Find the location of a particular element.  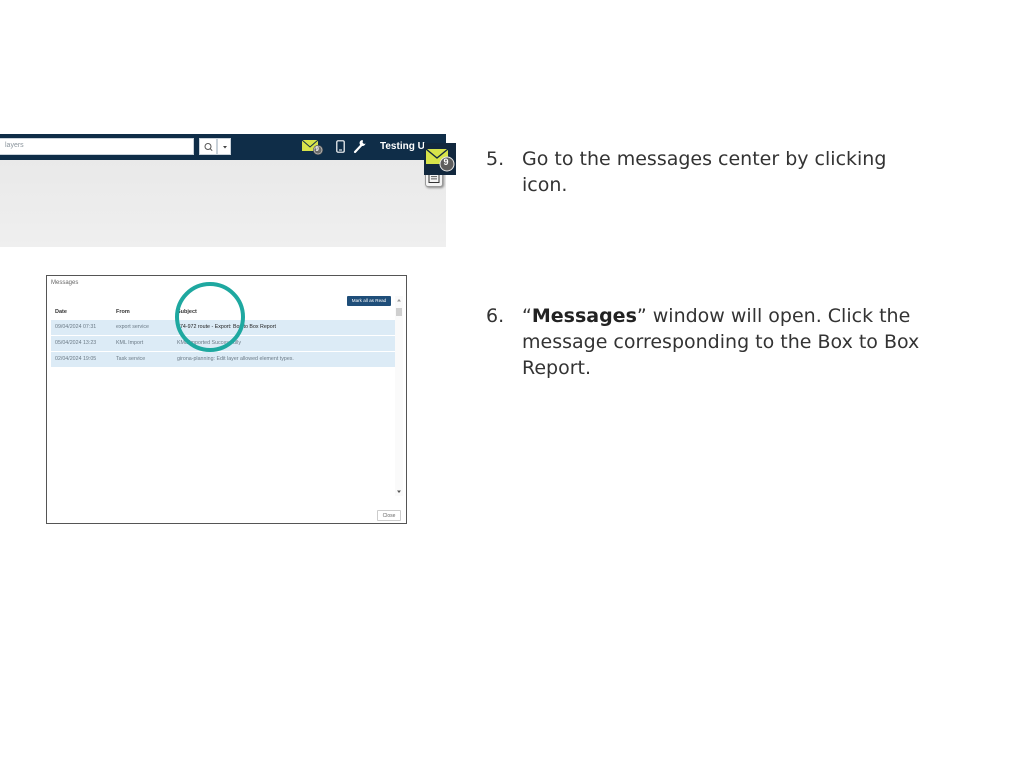

cell-from: Task service is located at coordinates (131, 359).